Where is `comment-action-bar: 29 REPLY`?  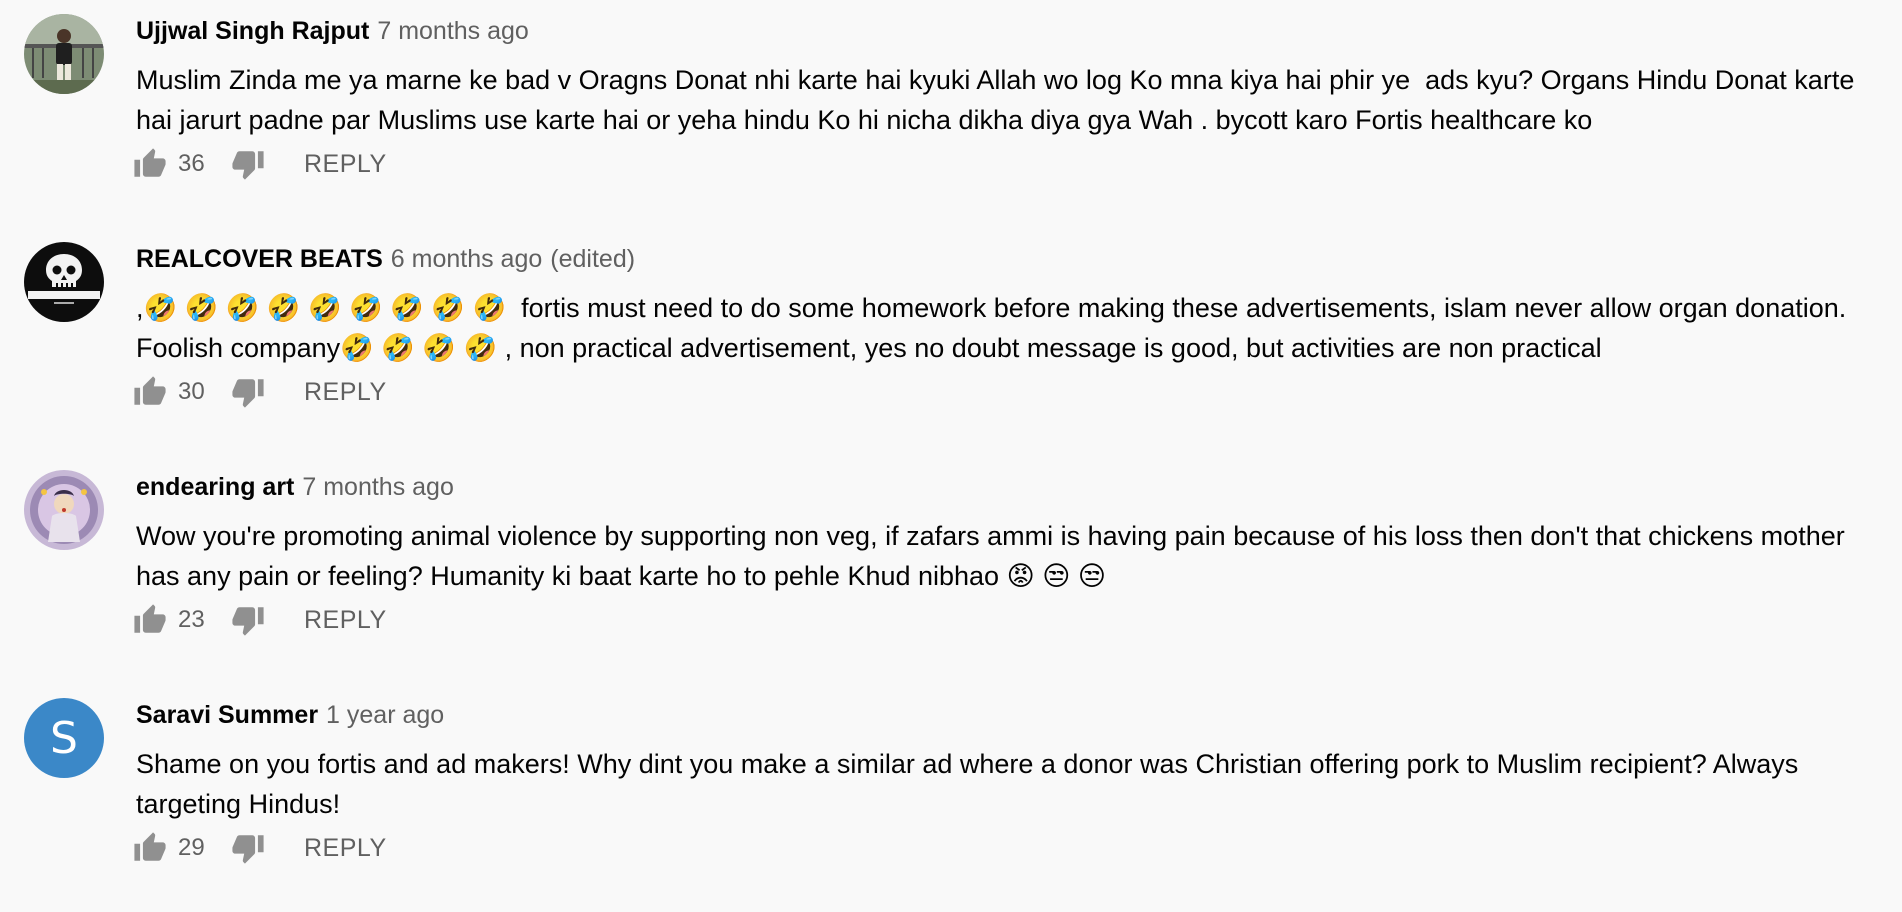
comment-action-bar: 29 REPLY is located at coordinates (260, 848).